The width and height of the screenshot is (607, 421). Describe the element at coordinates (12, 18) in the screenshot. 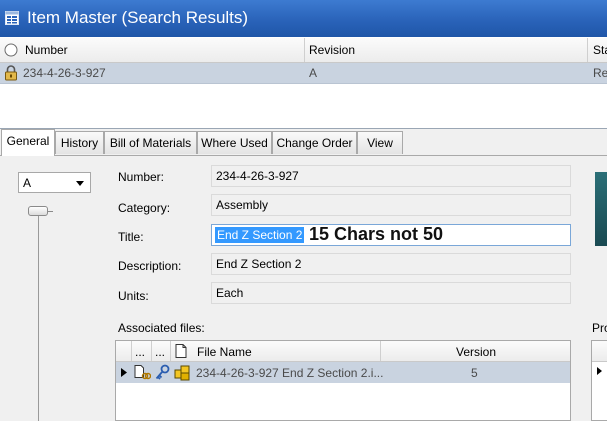

I see `app-window-icon` at that location.